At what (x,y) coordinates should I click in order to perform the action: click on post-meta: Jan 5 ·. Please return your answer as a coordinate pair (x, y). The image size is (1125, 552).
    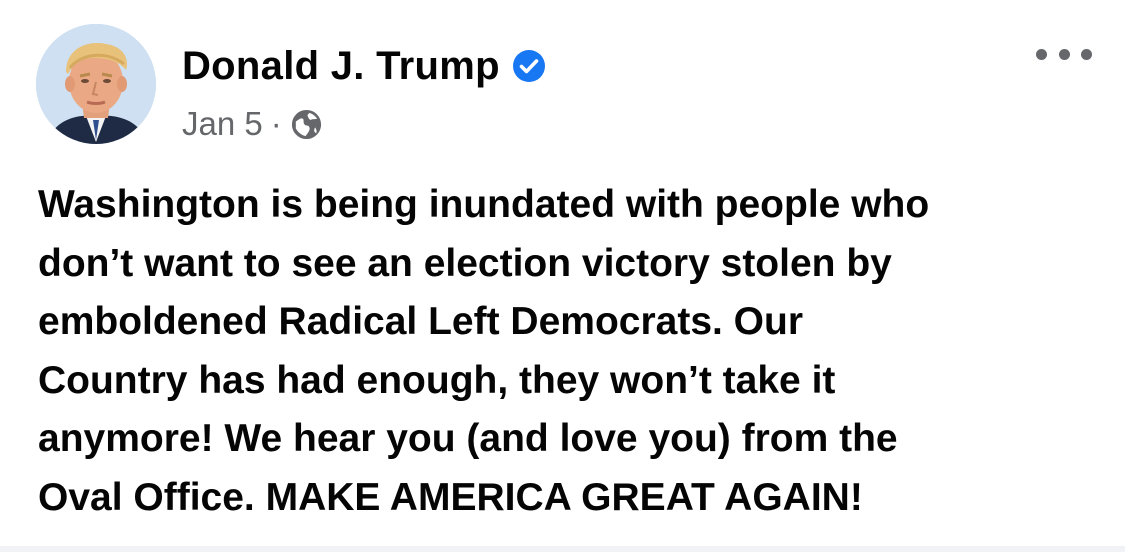
    Looking at the image, I should click on (252, 124).